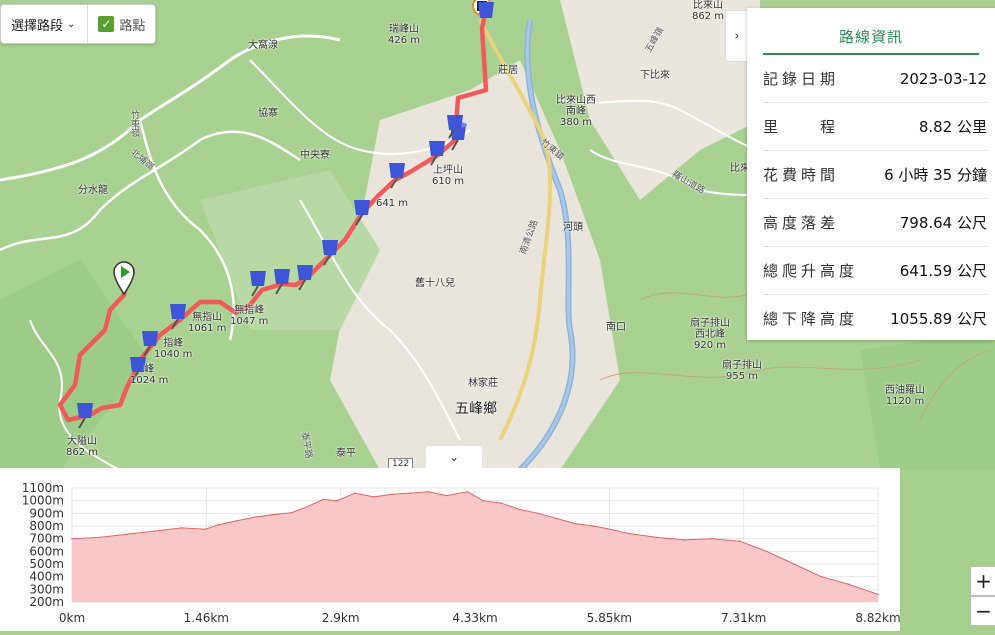  Describe the element at coordinates (875, 223) in the screenshot. I see `info-row: 高度落差 798.64 公尺` at that location.